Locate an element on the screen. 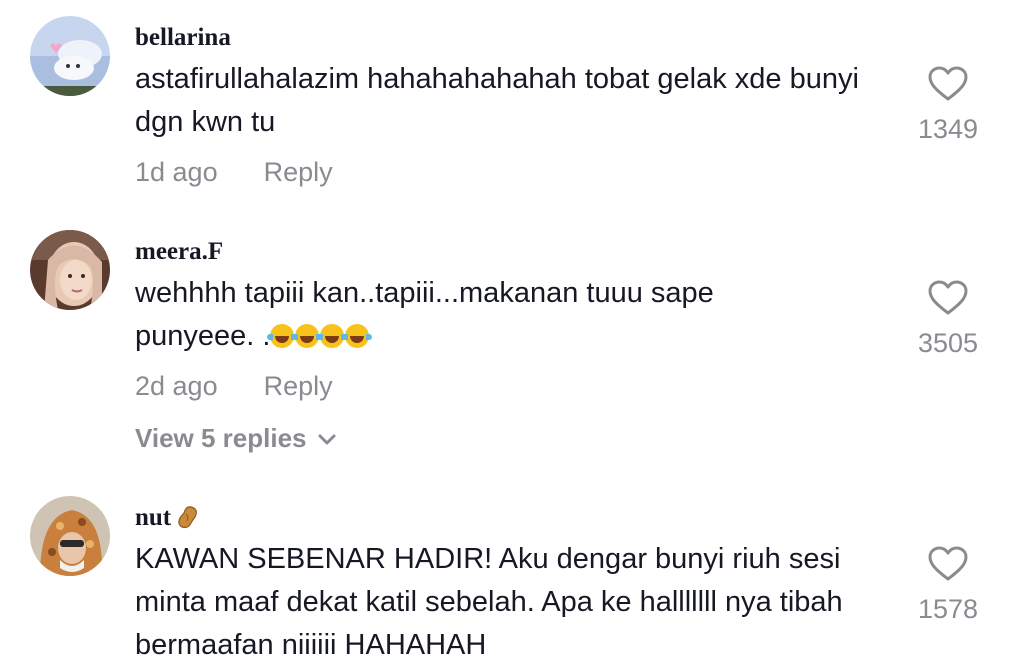 The height and width of the screenshot is (668, 1030). peanut-emoji is located at coordinates (188, 517).